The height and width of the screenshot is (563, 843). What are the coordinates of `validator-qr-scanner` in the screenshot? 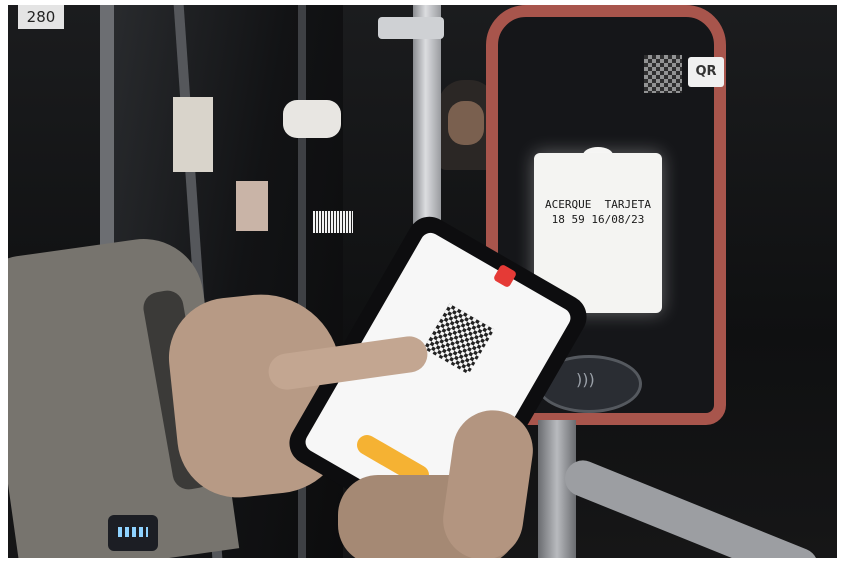 It's located at (663, 74).